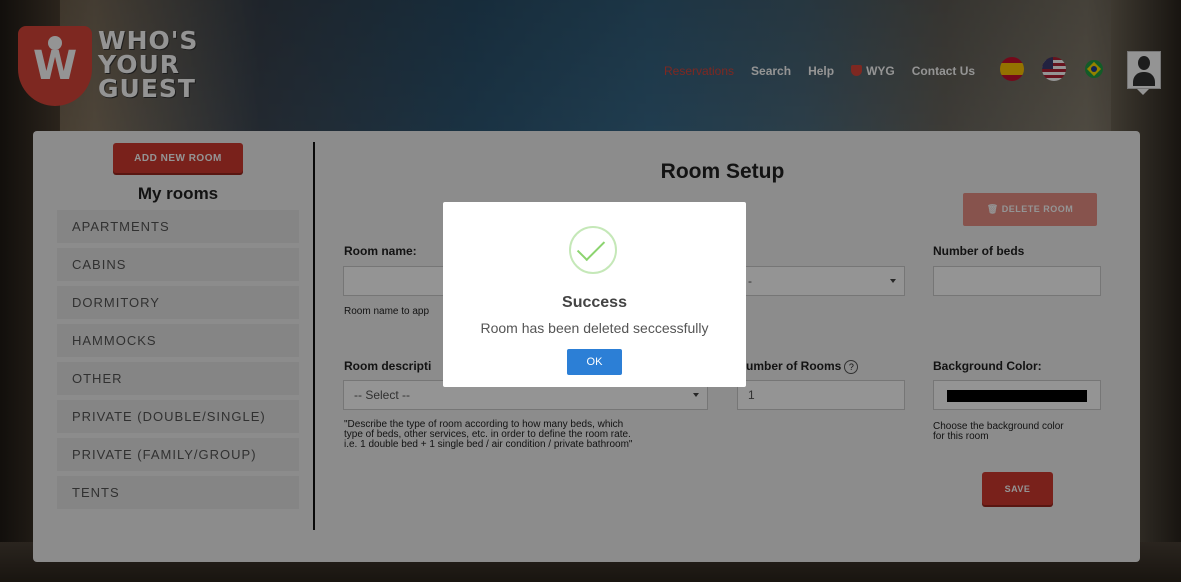 The width and height of the screenshot is (1181, 582). Describe the element at coordinates (594, 302) in the screenshot. I see `modal-title: Success` at that location.